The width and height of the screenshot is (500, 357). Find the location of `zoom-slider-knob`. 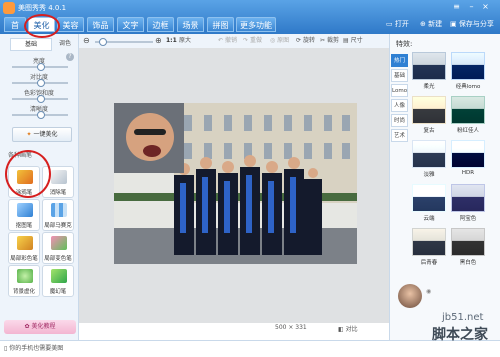

zoom-slider-knob is located at coordinates (103, 42).